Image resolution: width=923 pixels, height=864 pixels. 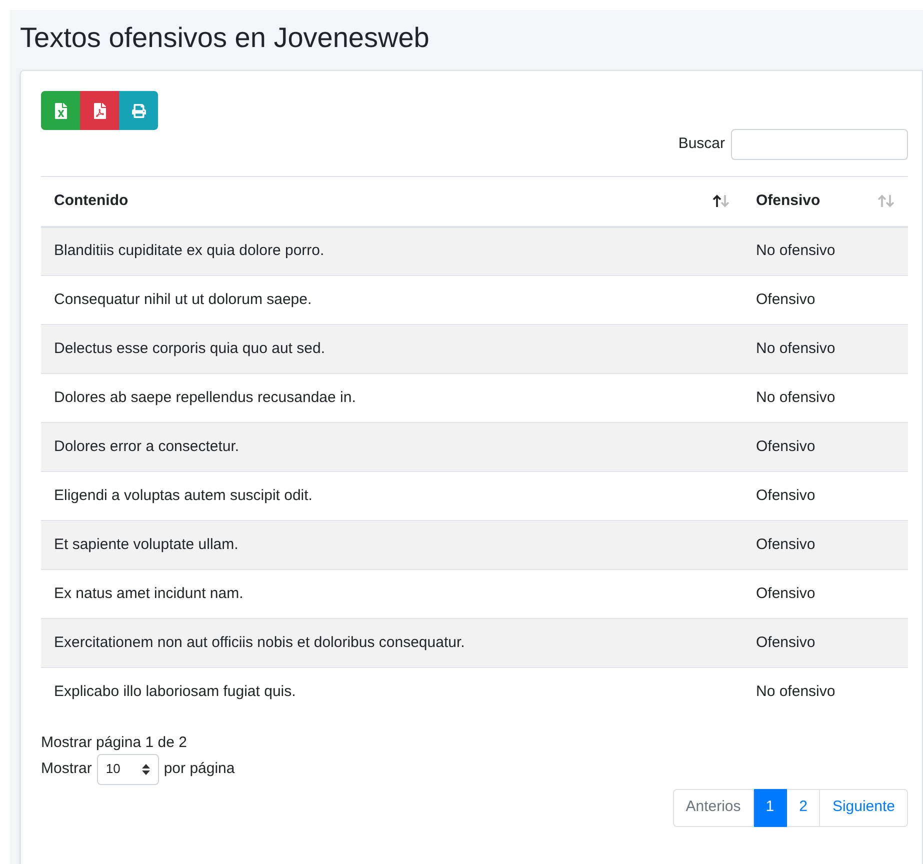 What do you see at coordinates (864, 807) in the screenshot?
I see `pagination-button: Siguiente` at bounding box center [864, 807].